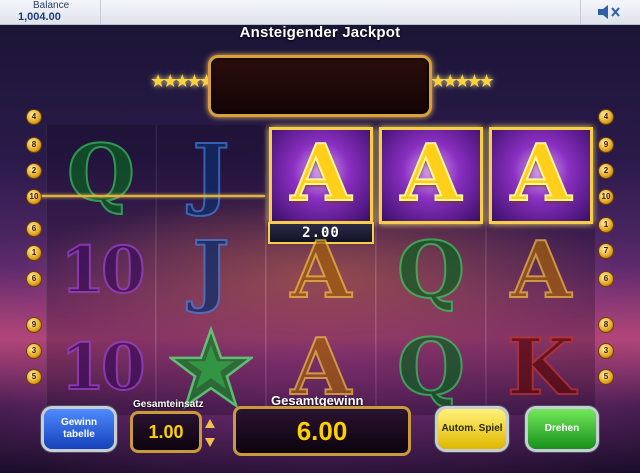 The width and height of the screenshot is (640, 473). What do you see at coordinates (39, 17) in the screenshot?
I see `balance-value: 1,004.00` at bounding box center [39, 17].